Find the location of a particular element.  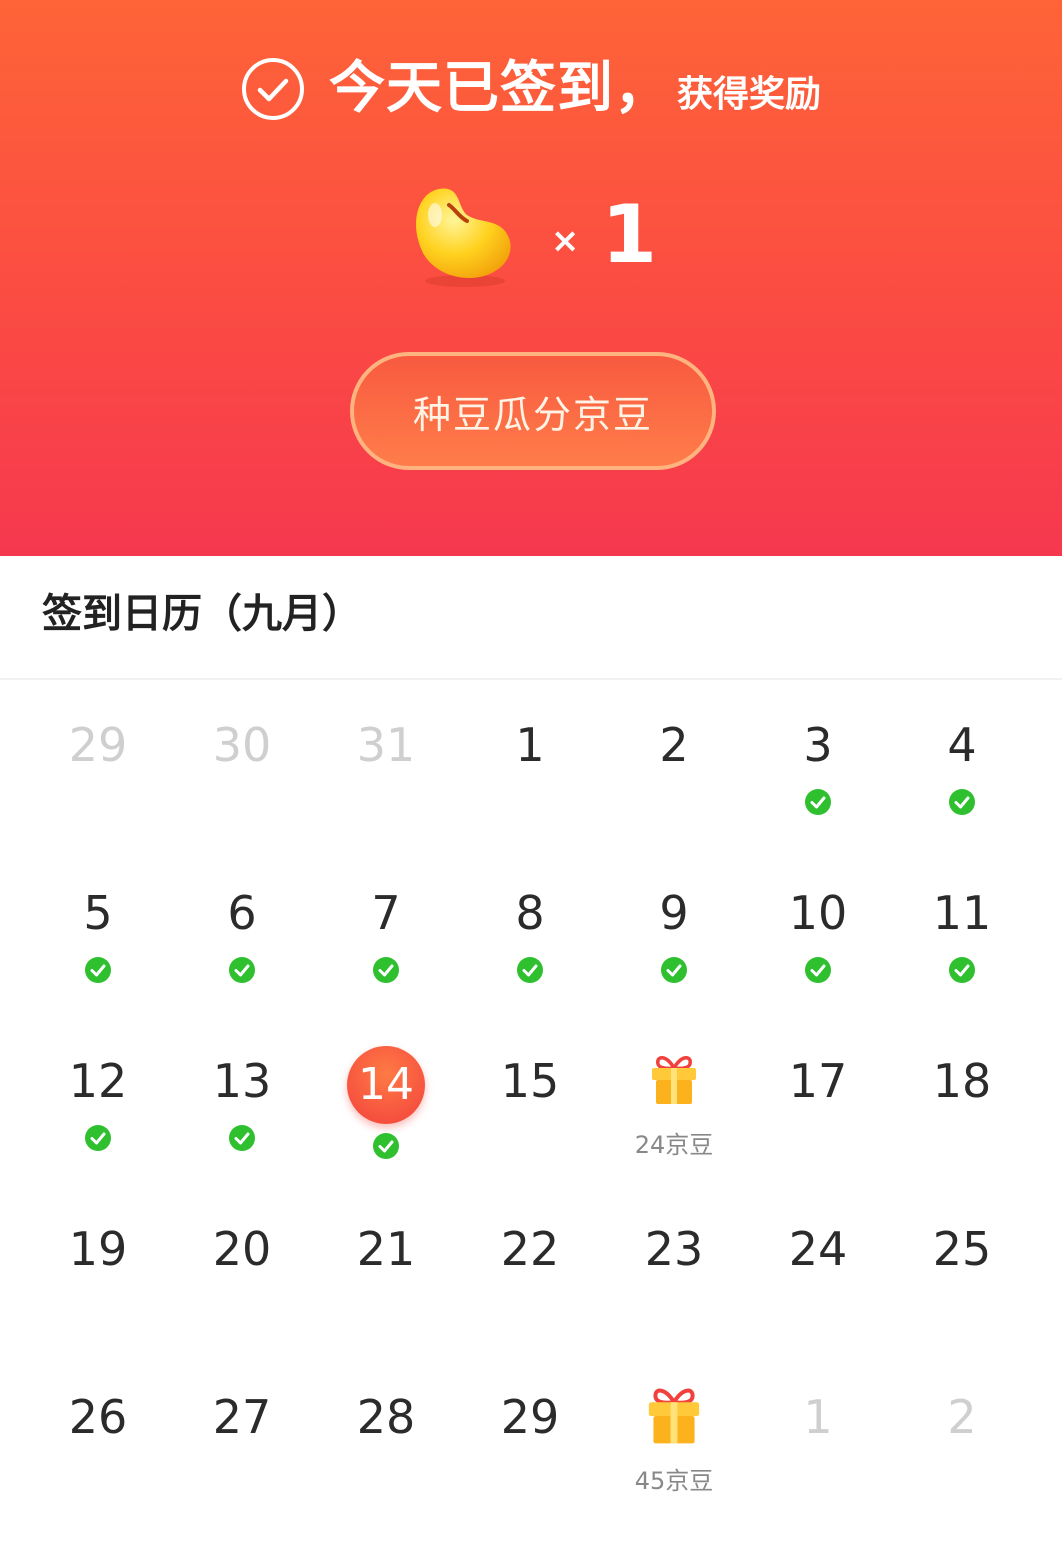

headline-text: 今天已签到， is located at coordinates (499, 88).